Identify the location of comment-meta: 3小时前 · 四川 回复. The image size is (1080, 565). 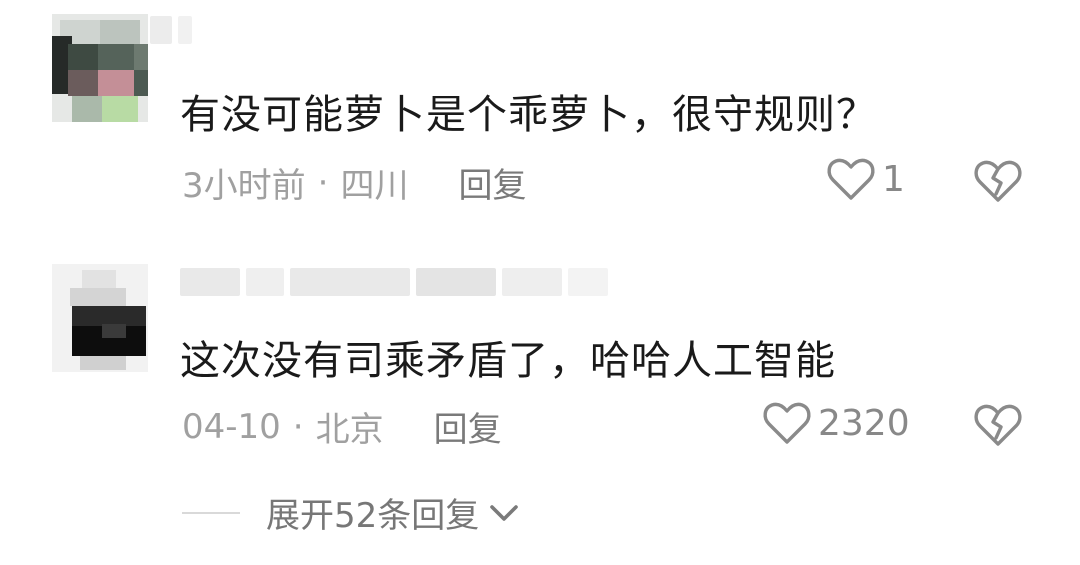
(354, 182).